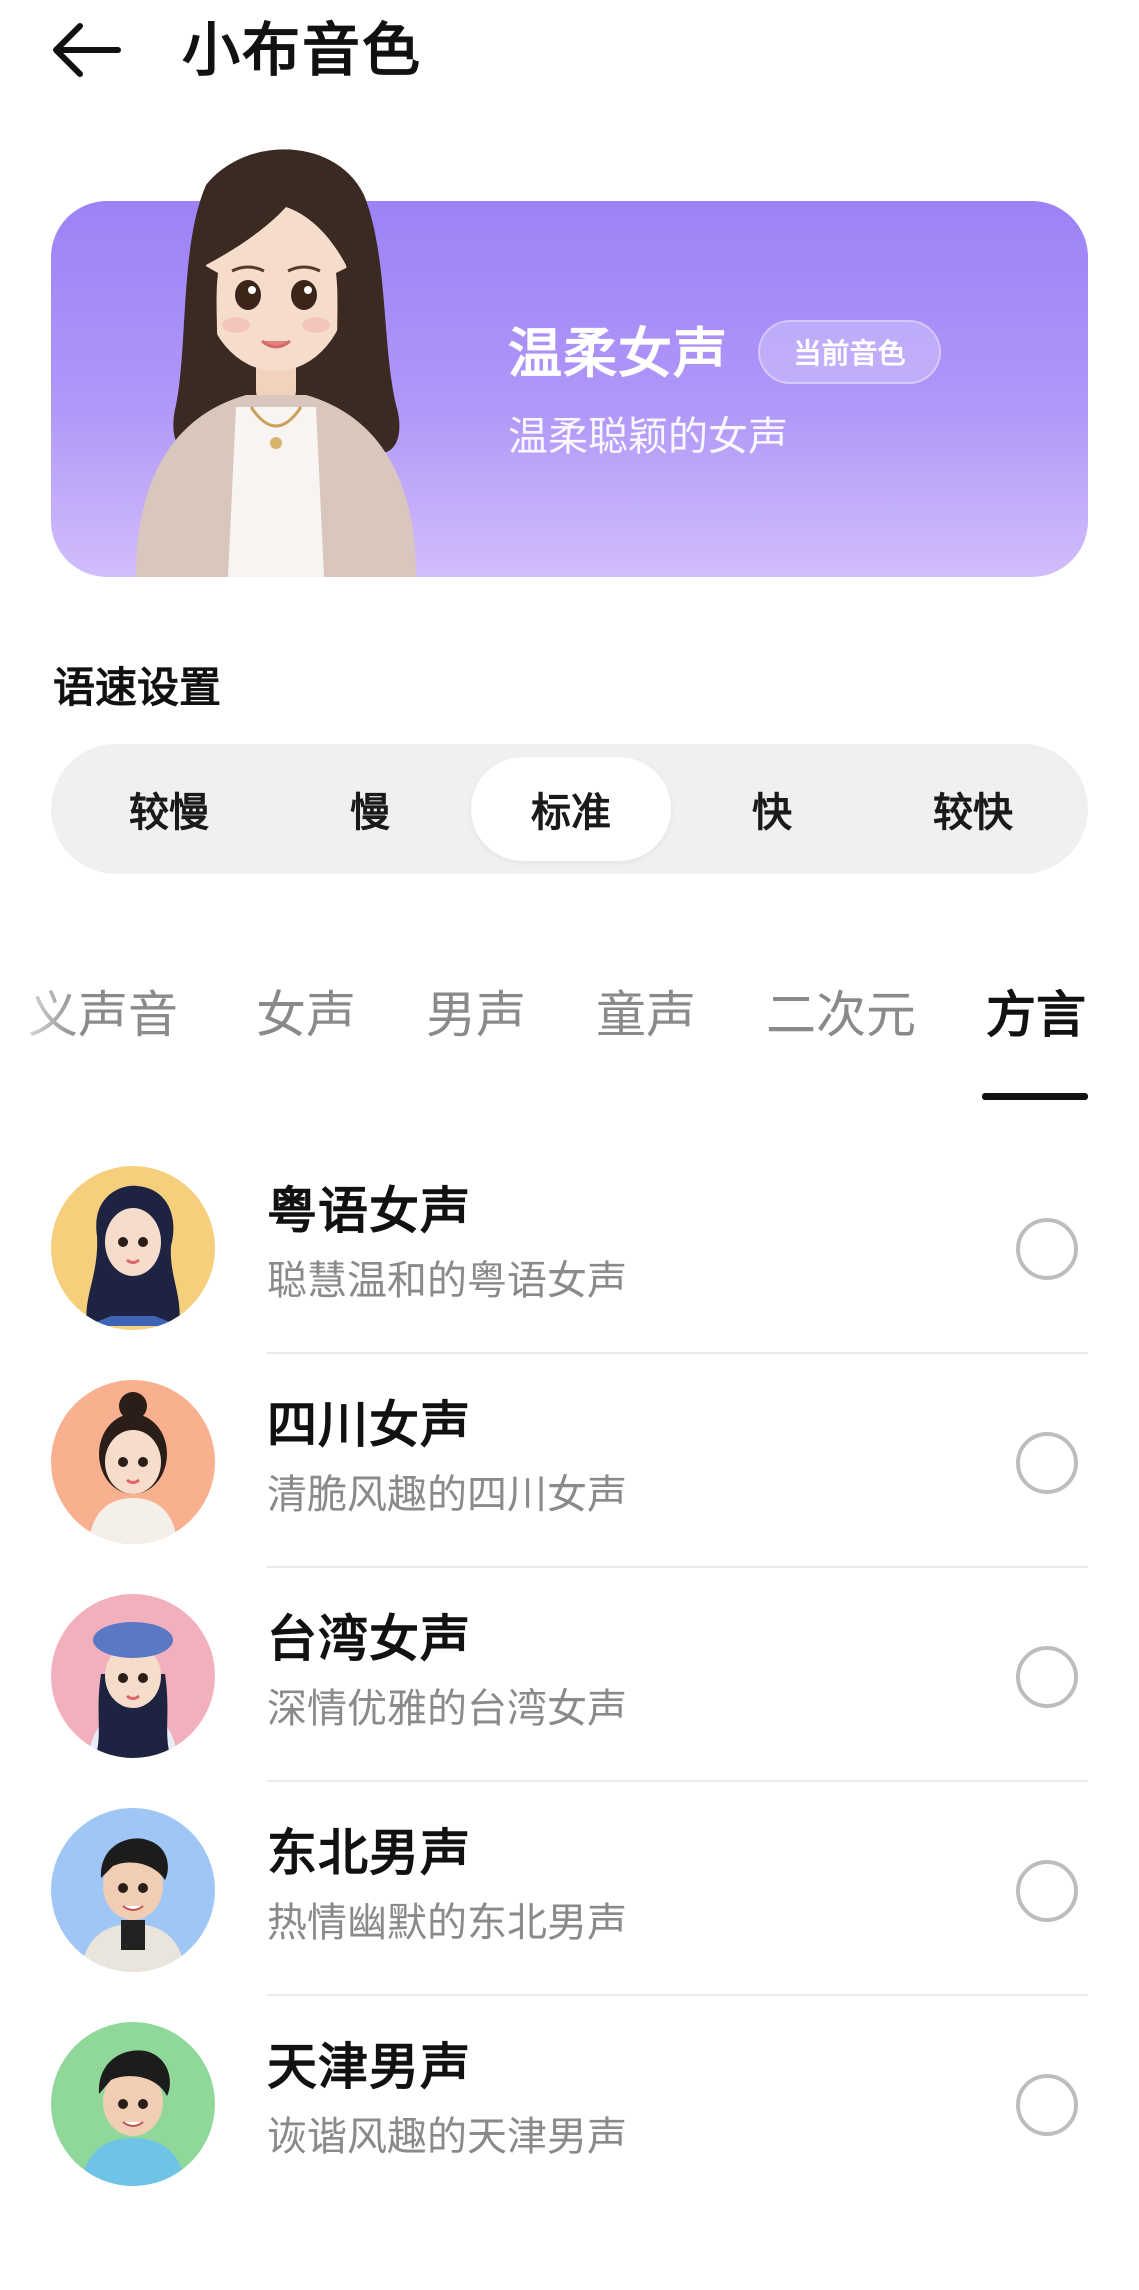  I want to click on list-item: 粤语女声 聪慧温和的粤语女声, so click(569, 1247).